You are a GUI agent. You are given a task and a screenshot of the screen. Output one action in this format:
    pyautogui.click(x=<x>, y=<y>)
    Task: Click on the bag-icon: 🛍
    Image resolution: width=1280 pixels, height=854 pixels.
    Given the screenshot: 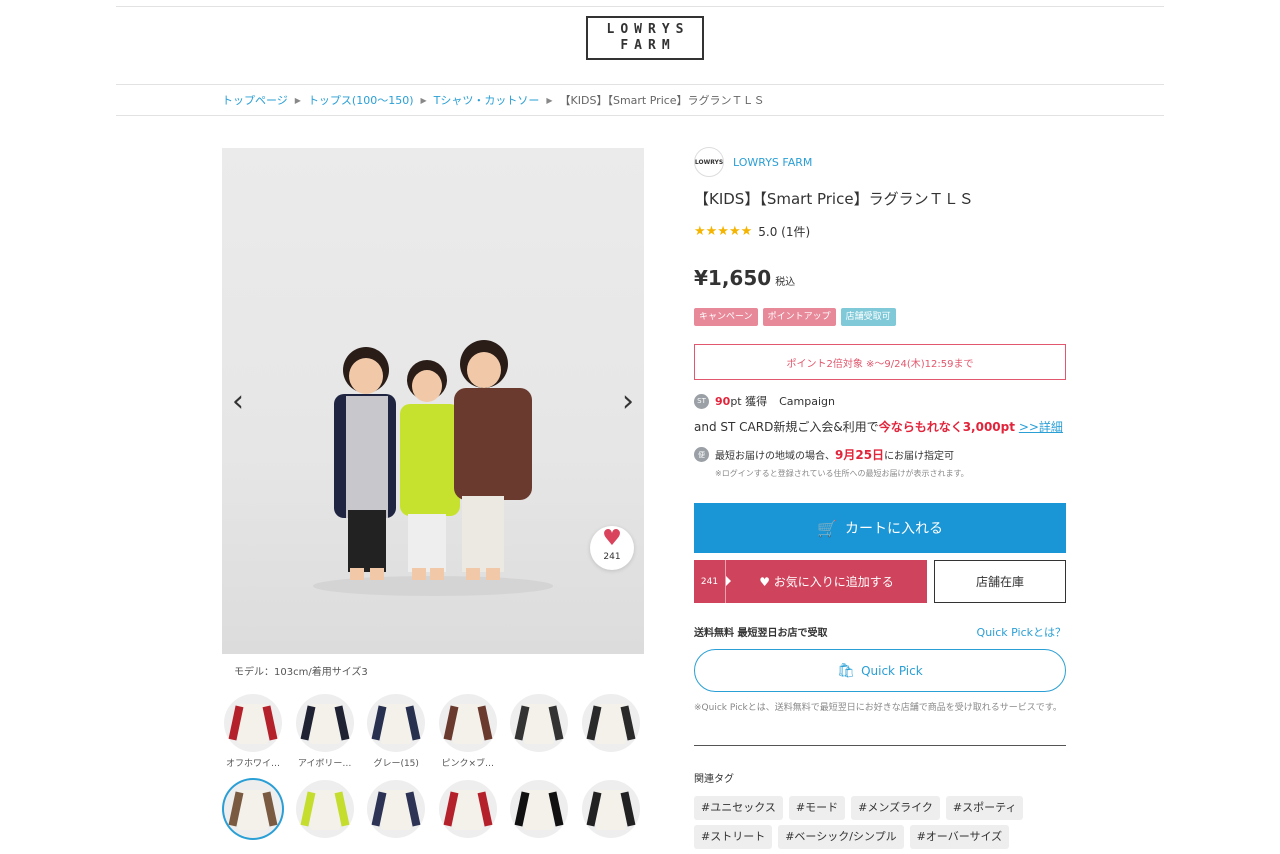 What is the action you would take?
    pyautogui.click(x=846, y=670)
    